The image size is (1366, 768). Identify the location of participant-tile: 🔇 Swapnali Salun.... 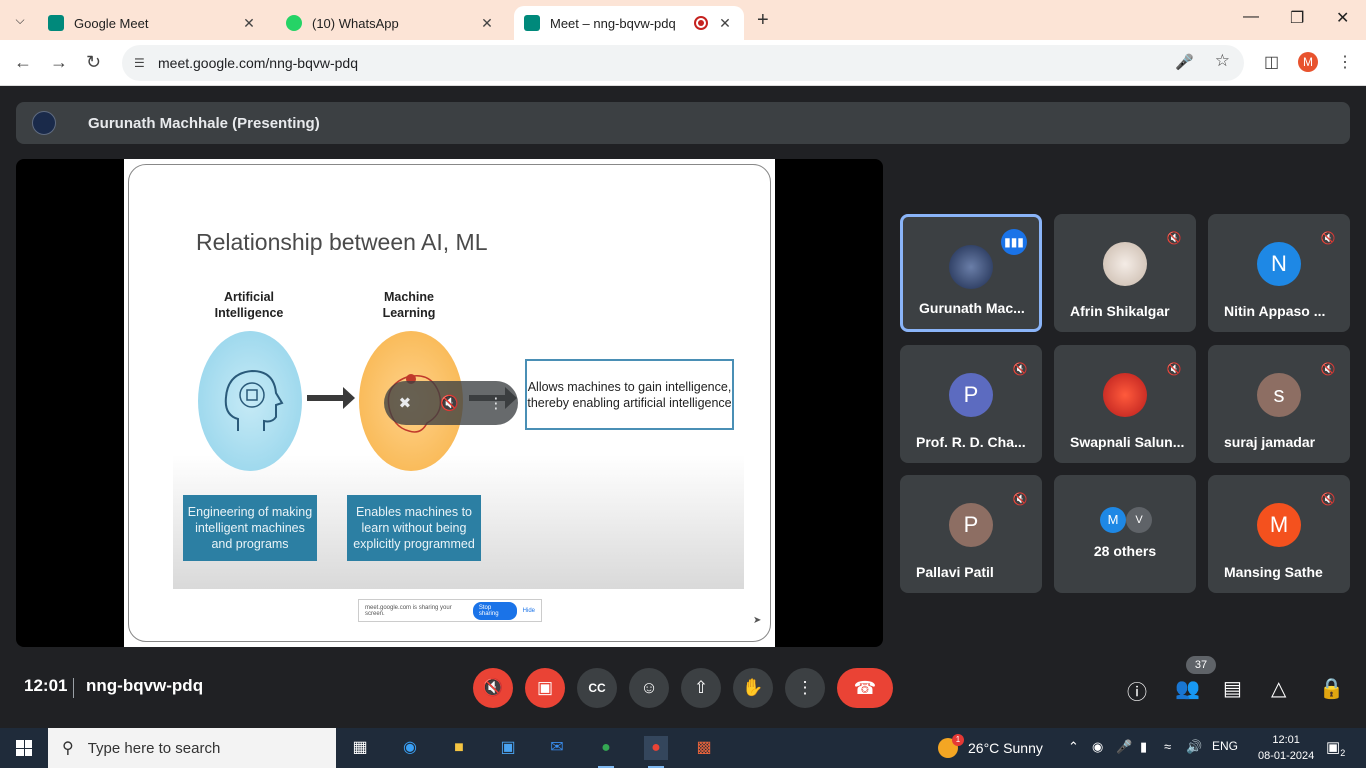
(1125, 404).